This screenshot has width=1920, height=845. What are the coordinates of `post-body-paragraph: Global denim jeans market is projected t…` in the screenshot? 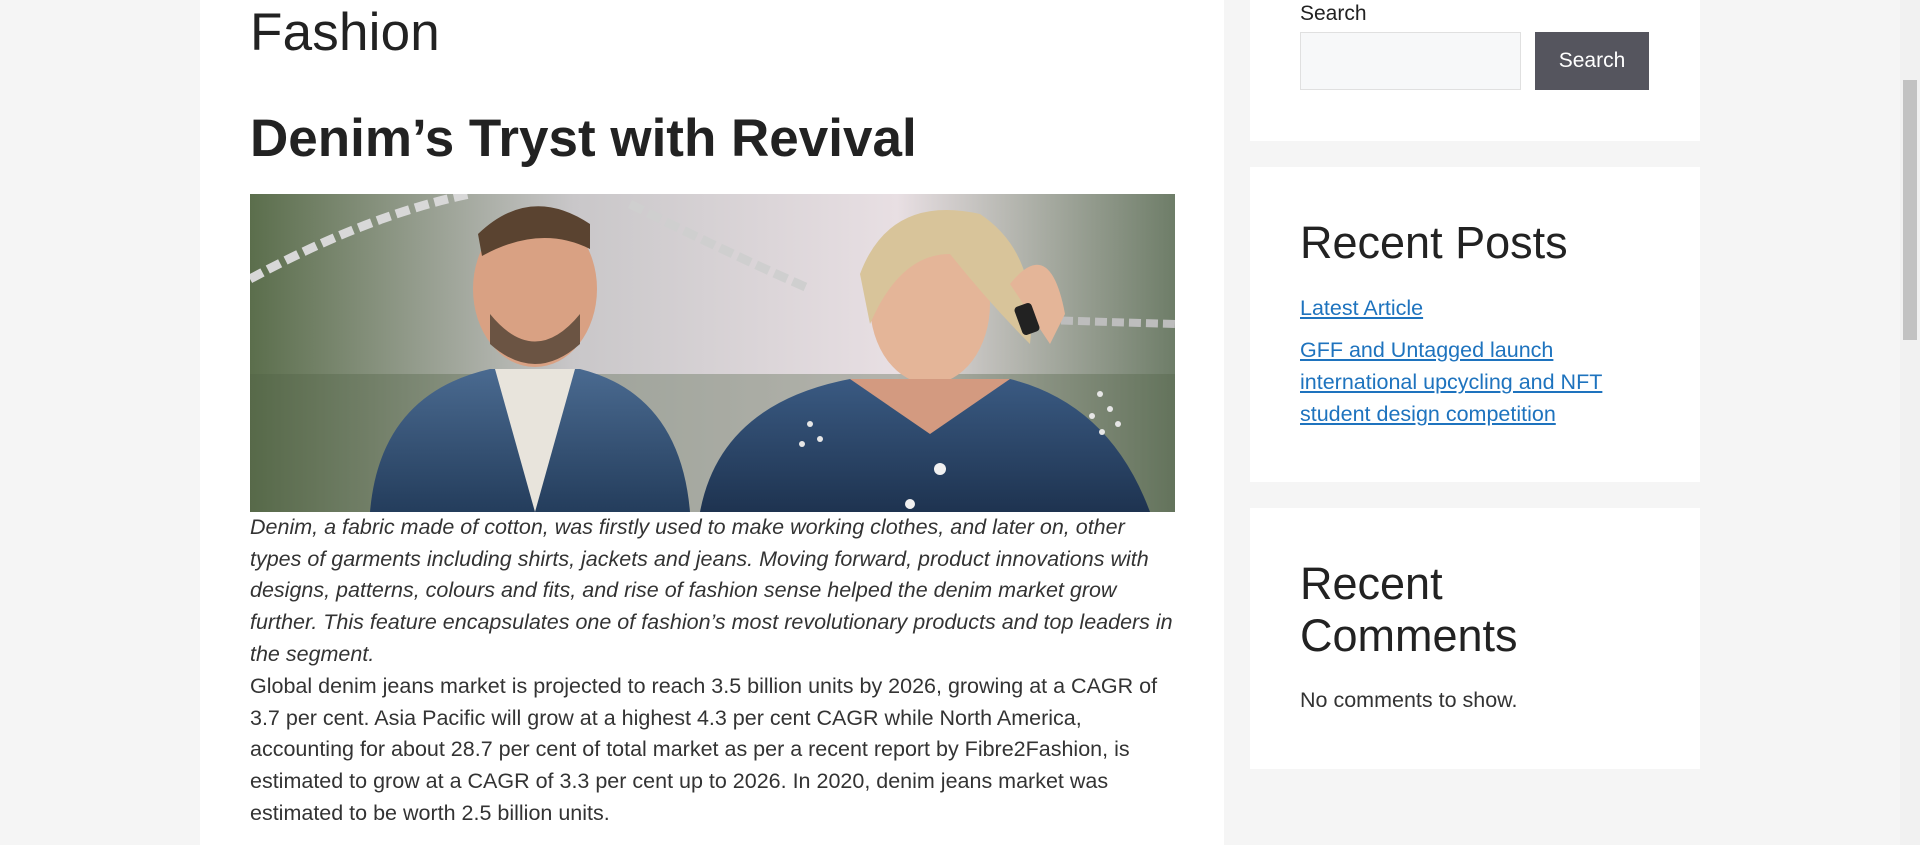 It's located at (704, 749).